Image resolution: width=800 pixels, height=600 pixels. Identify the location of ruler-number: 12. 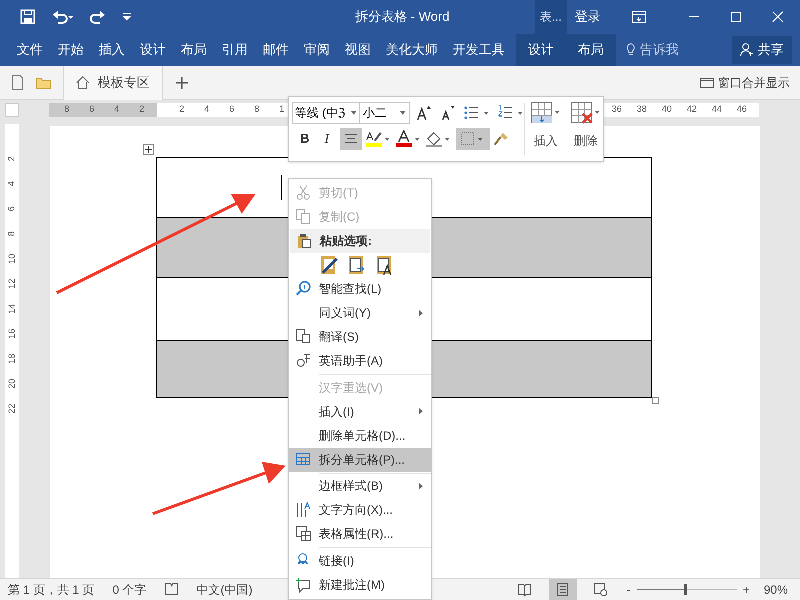
(12, 284).